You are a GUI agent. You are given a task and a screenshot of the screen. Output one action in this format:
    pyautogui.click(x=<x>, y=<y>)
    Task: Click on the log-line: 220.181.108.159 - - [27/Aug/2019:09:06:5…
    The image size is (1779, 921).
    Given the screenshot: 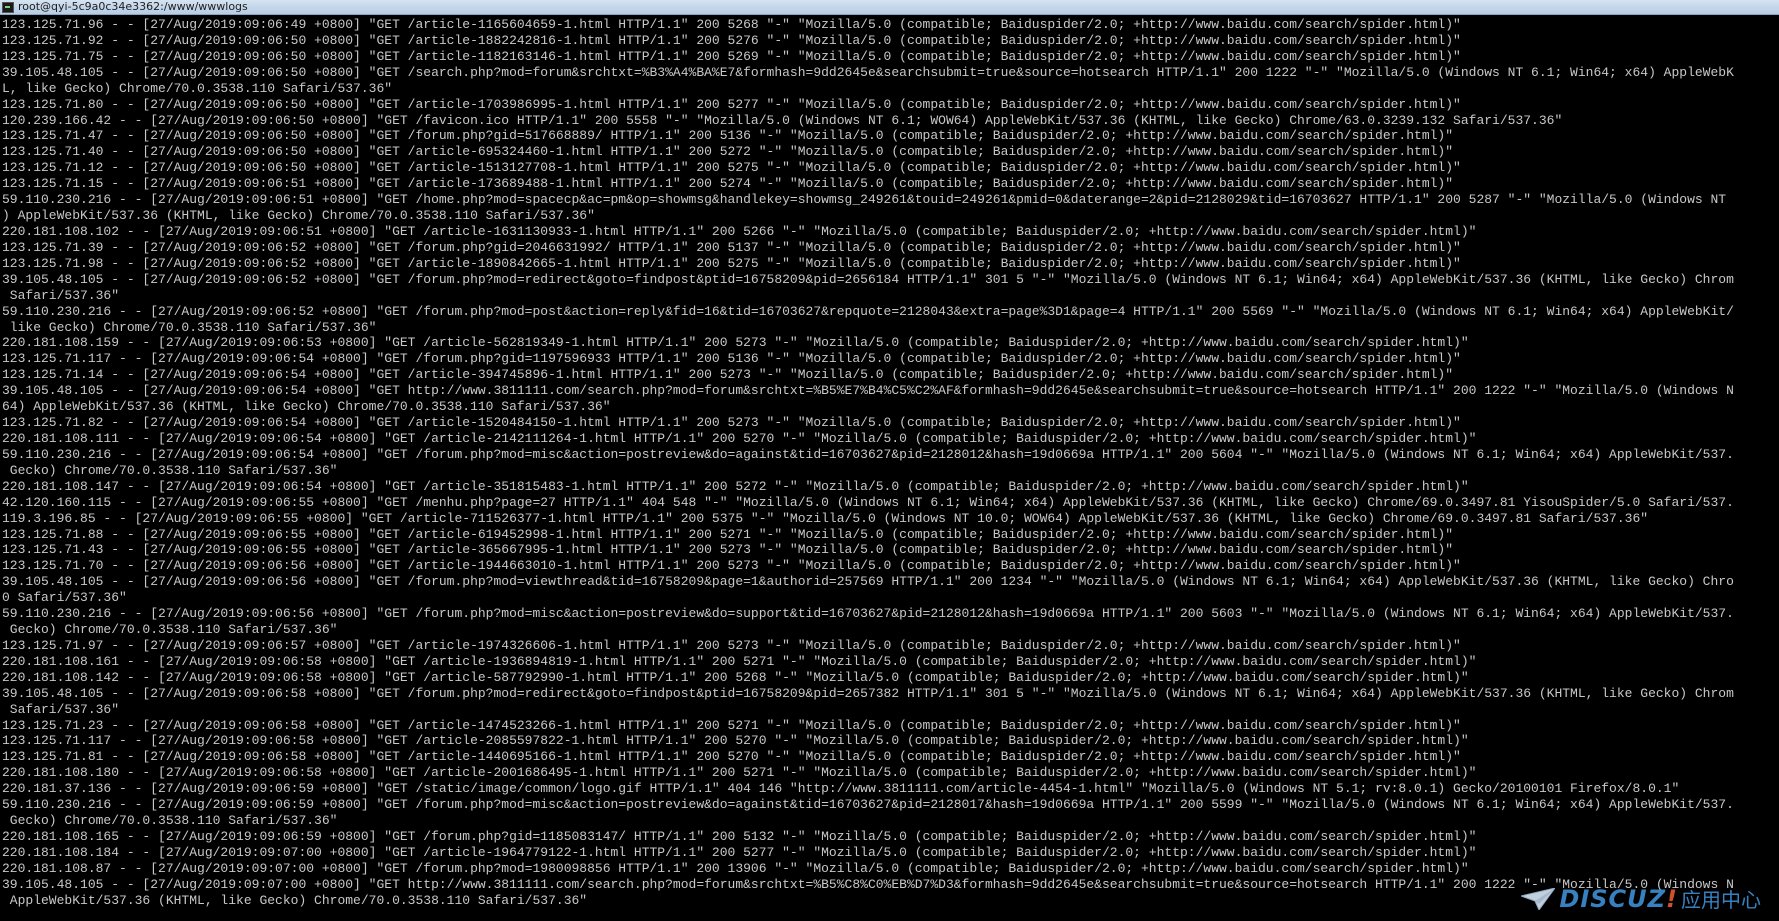 What is the action you would take?
    pyautogui.click(x=735, y=343)
    